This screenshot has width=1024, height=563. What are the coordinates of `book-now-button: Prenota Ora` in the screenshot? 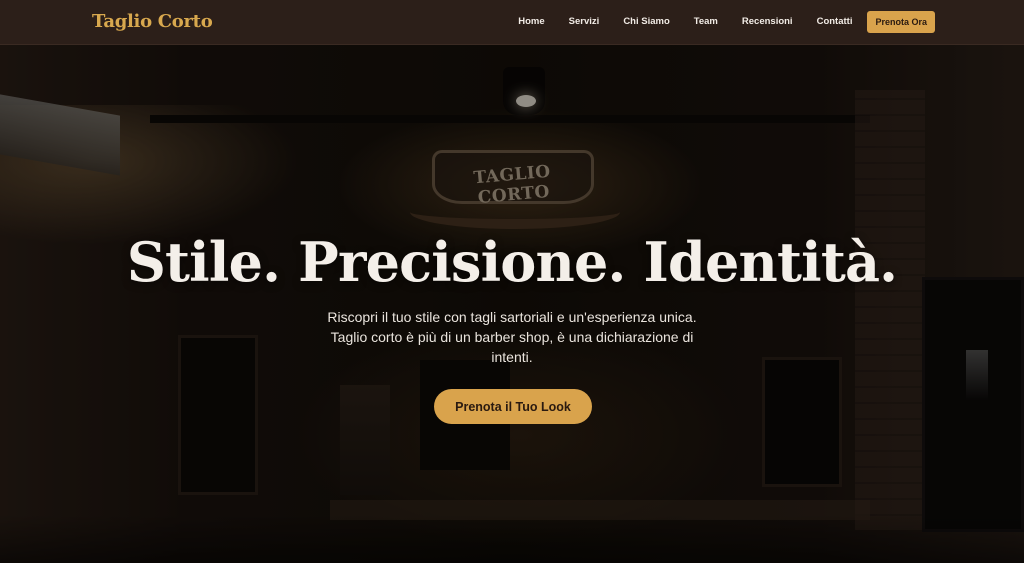 It's located at (901, 22).